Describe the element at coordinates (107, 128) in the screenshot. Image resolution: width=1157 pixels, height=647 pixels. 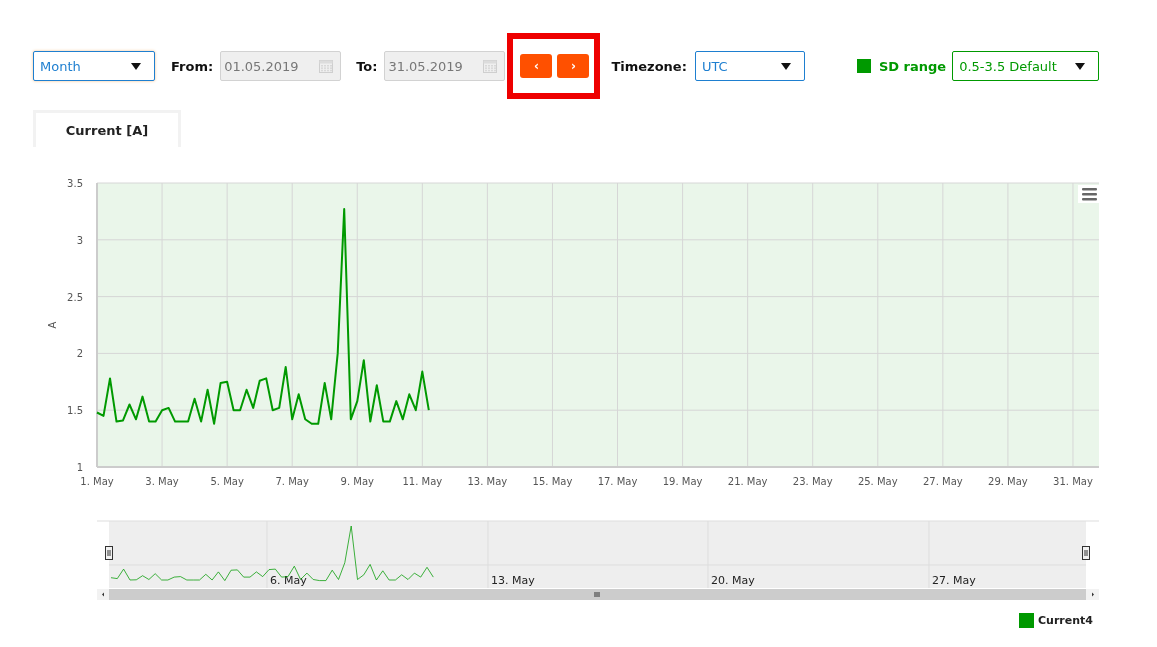
I see `tab: Current [A]` at that location.